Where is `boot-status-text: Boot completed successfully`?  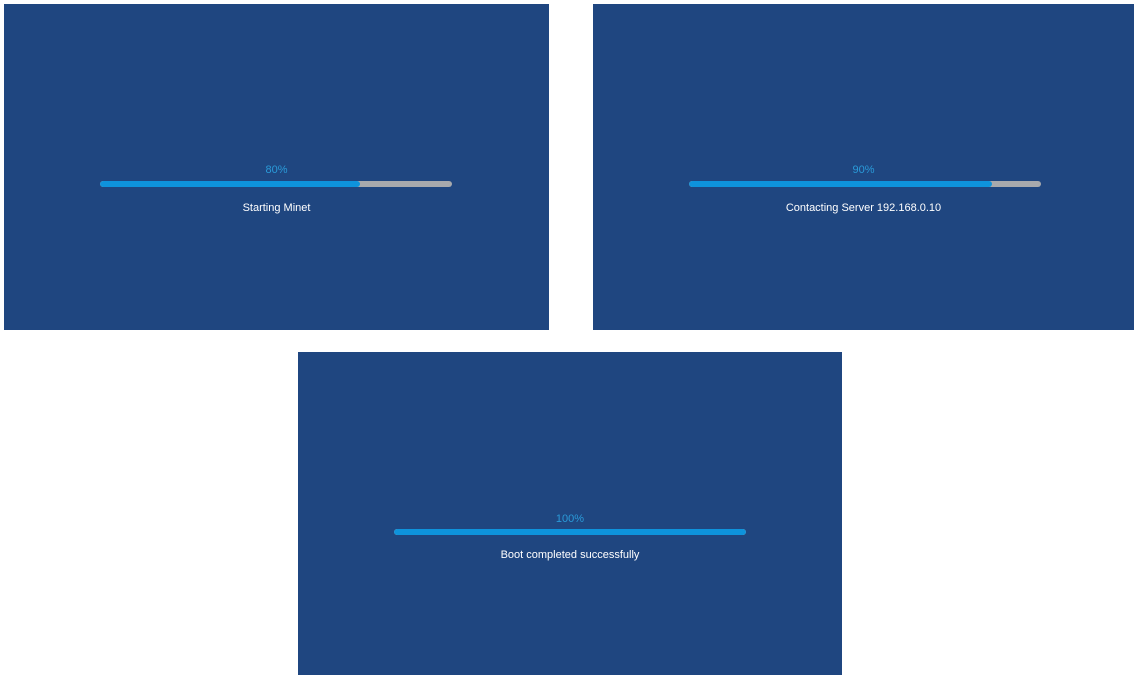
boot-status-text: Boot completed successfully is located at coordinates (570, 555).